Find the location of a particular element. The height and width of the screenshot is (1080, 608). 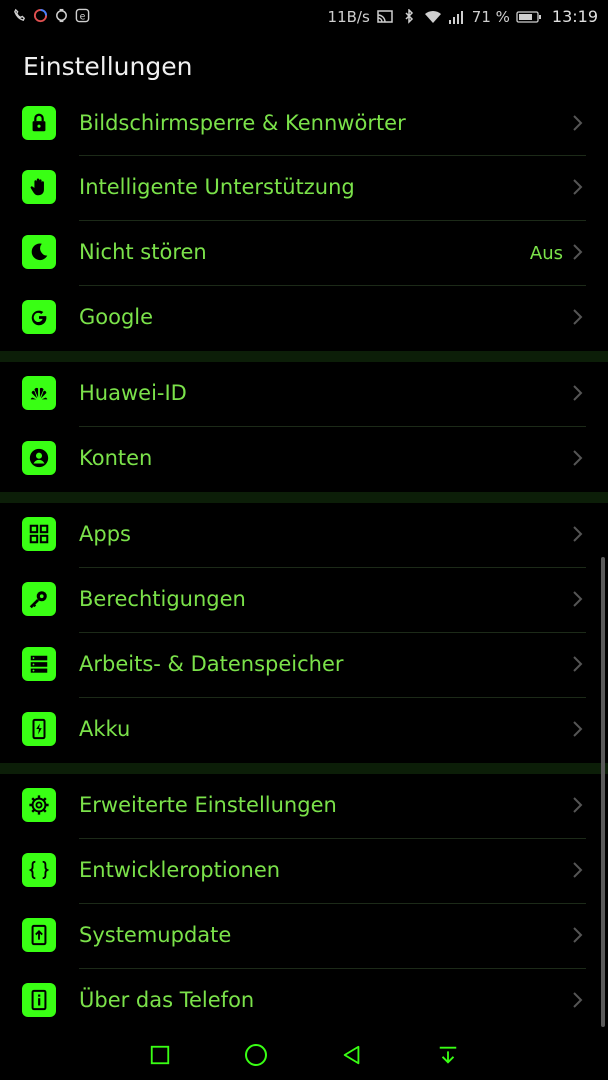

system-status: 11B/s 71 % 13:19 is located at coordinates (463, 16).